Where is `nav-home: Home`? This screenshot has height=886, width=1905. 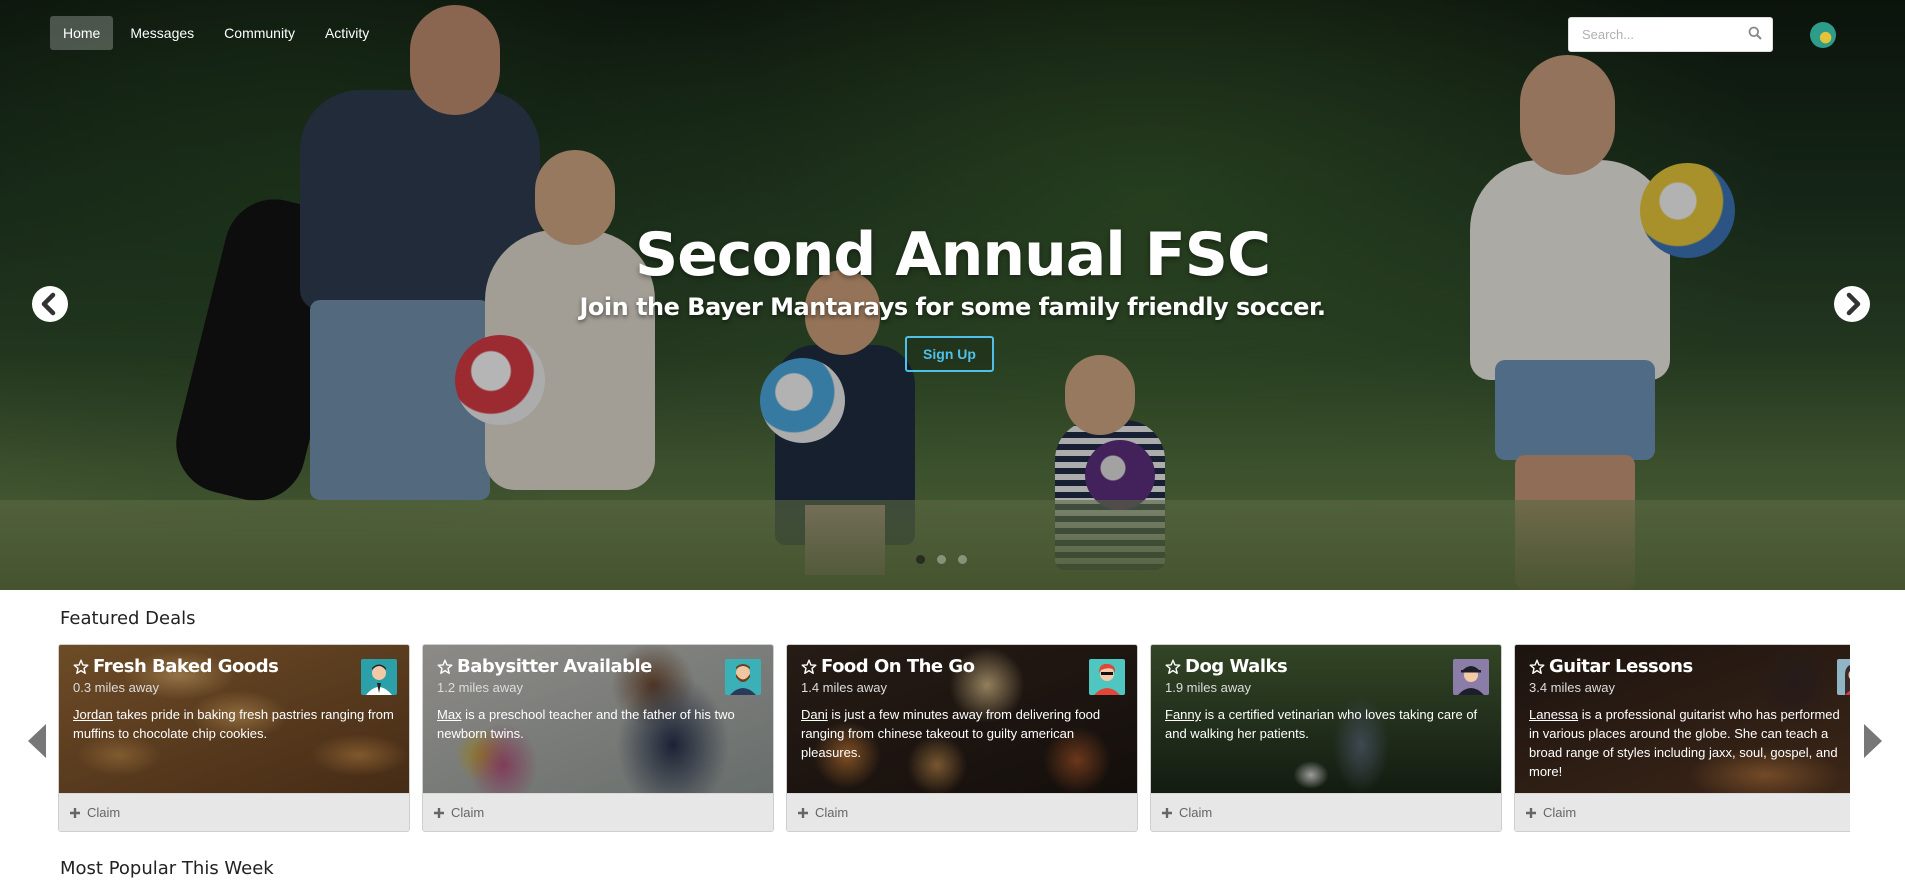
nav-home: Home is located at coordinates (82, 33).